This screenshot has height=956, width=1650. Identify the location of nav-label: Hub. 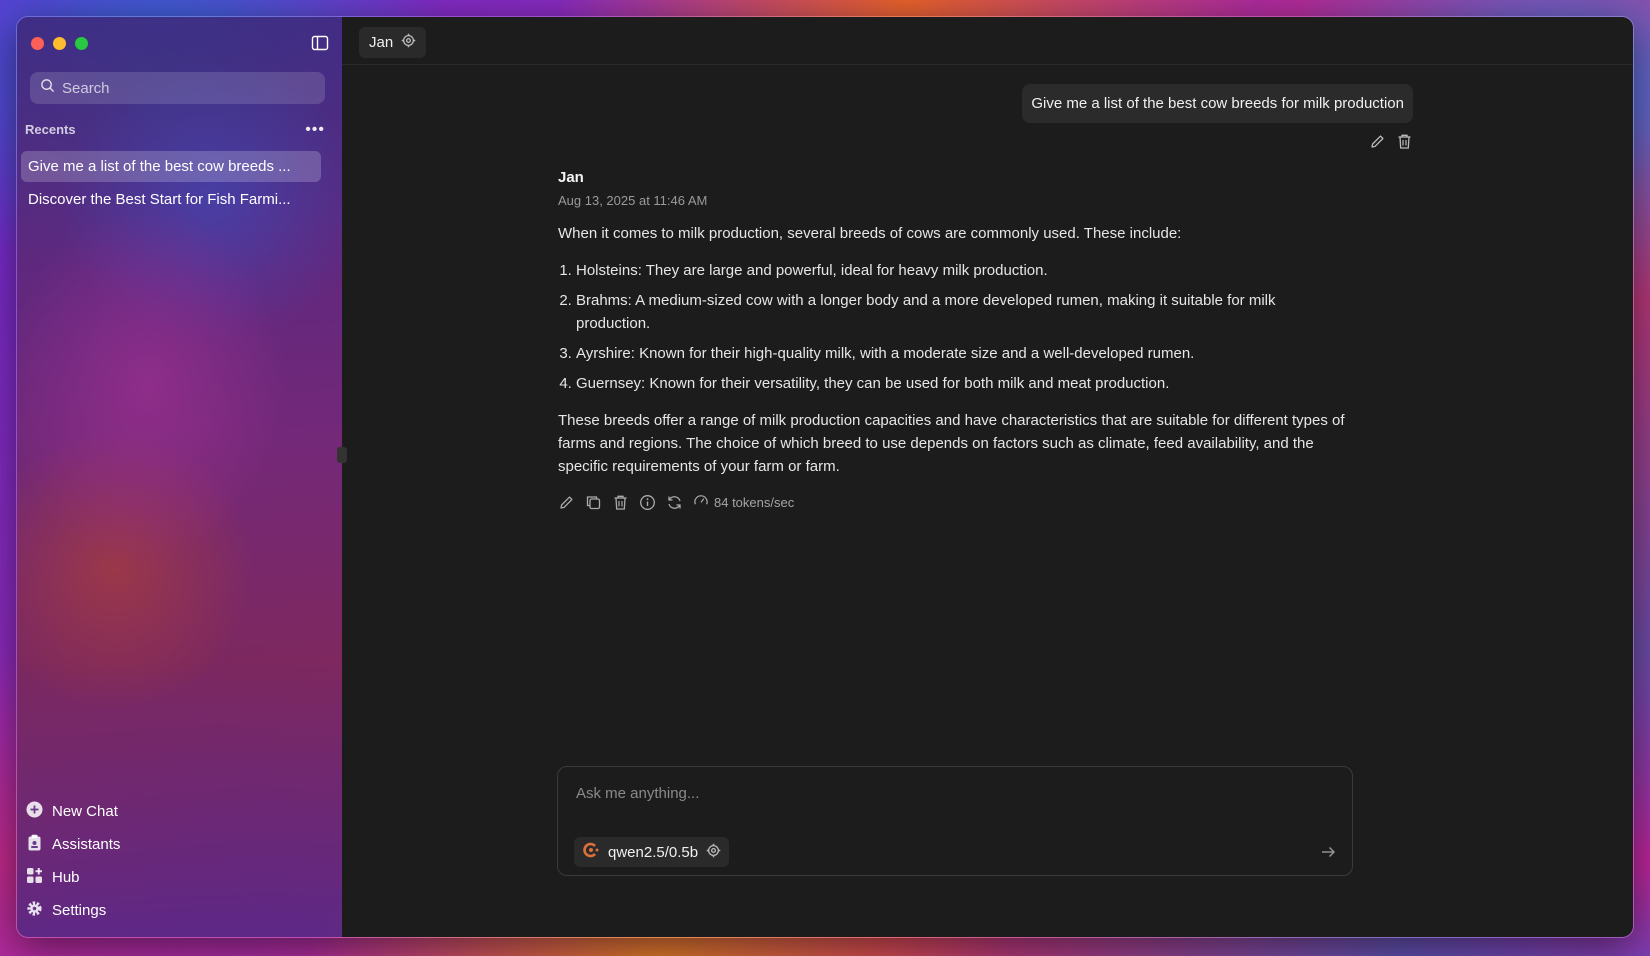
(66, 877).